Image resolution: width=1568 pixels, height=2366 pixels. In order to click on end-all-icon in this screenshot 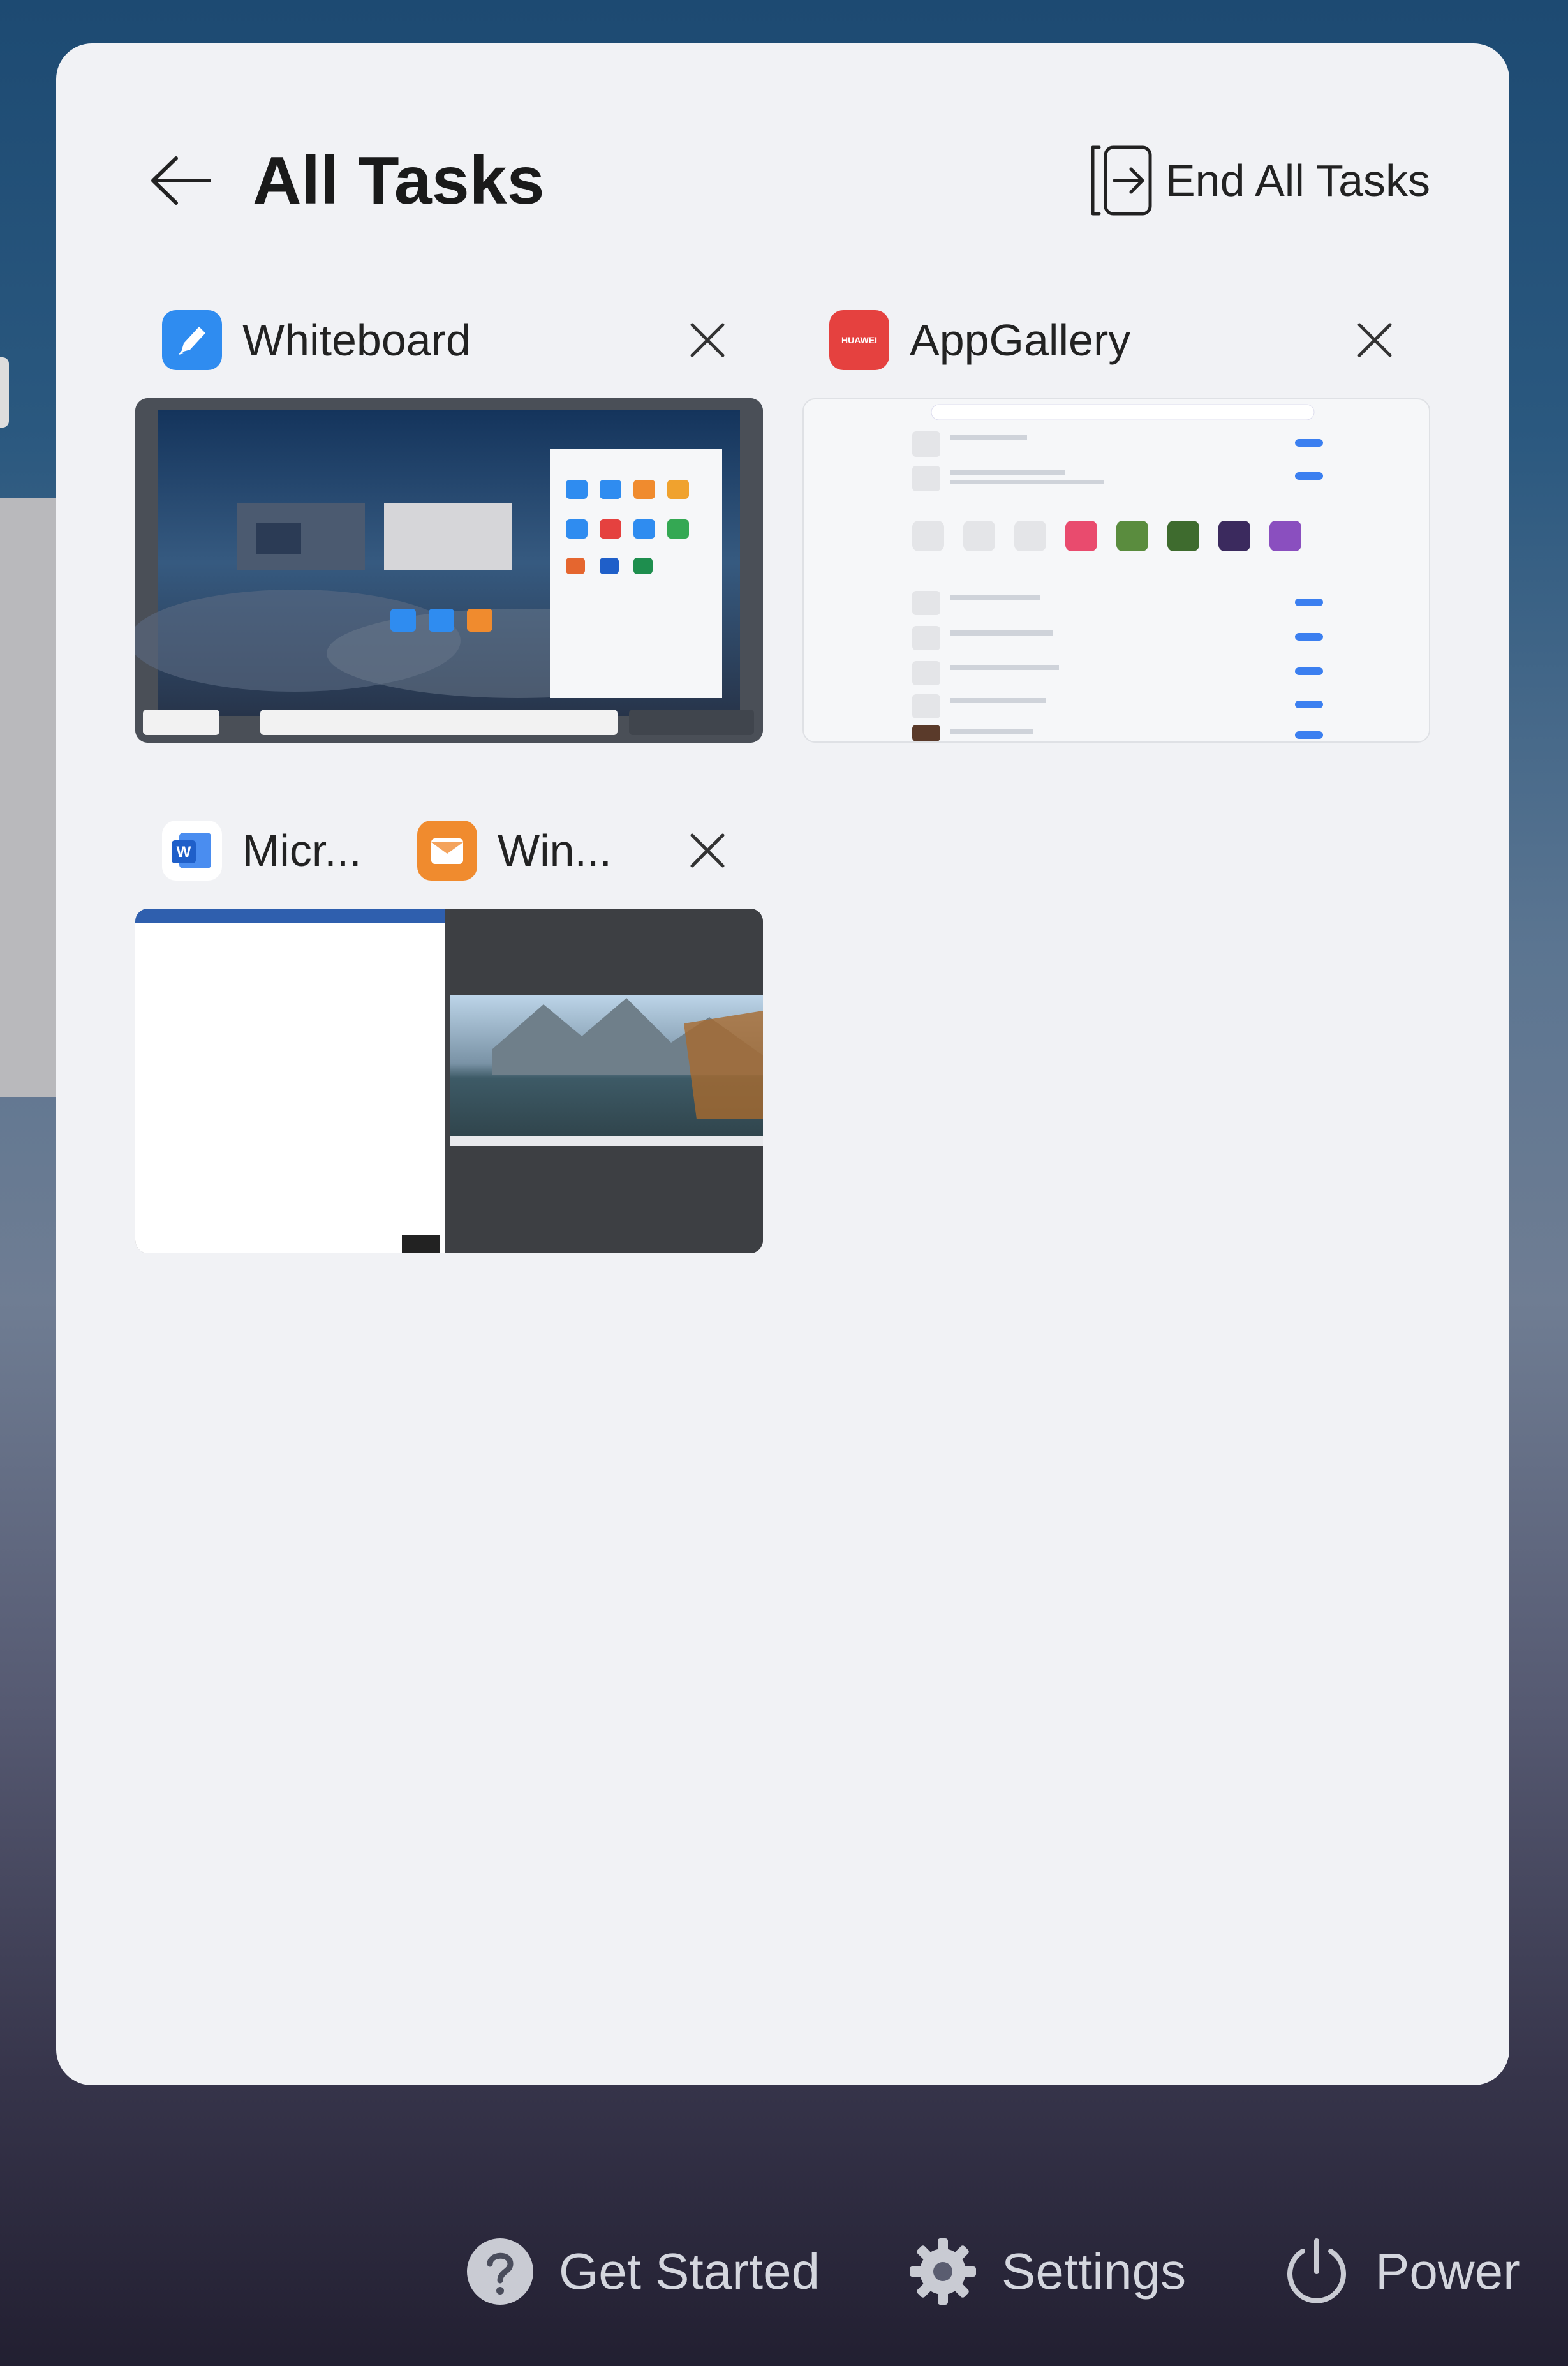, I will do `click(1121, 180)`.